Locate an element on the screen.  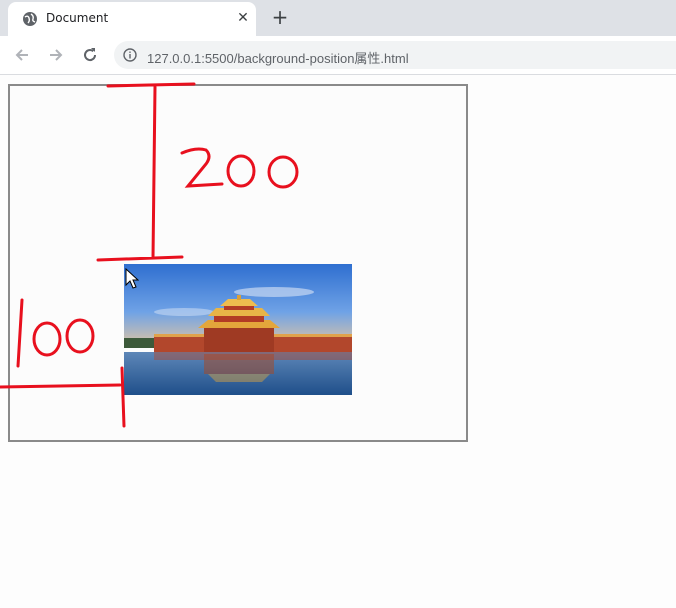
arrow-left-icon is located at coordinates (22, 55).